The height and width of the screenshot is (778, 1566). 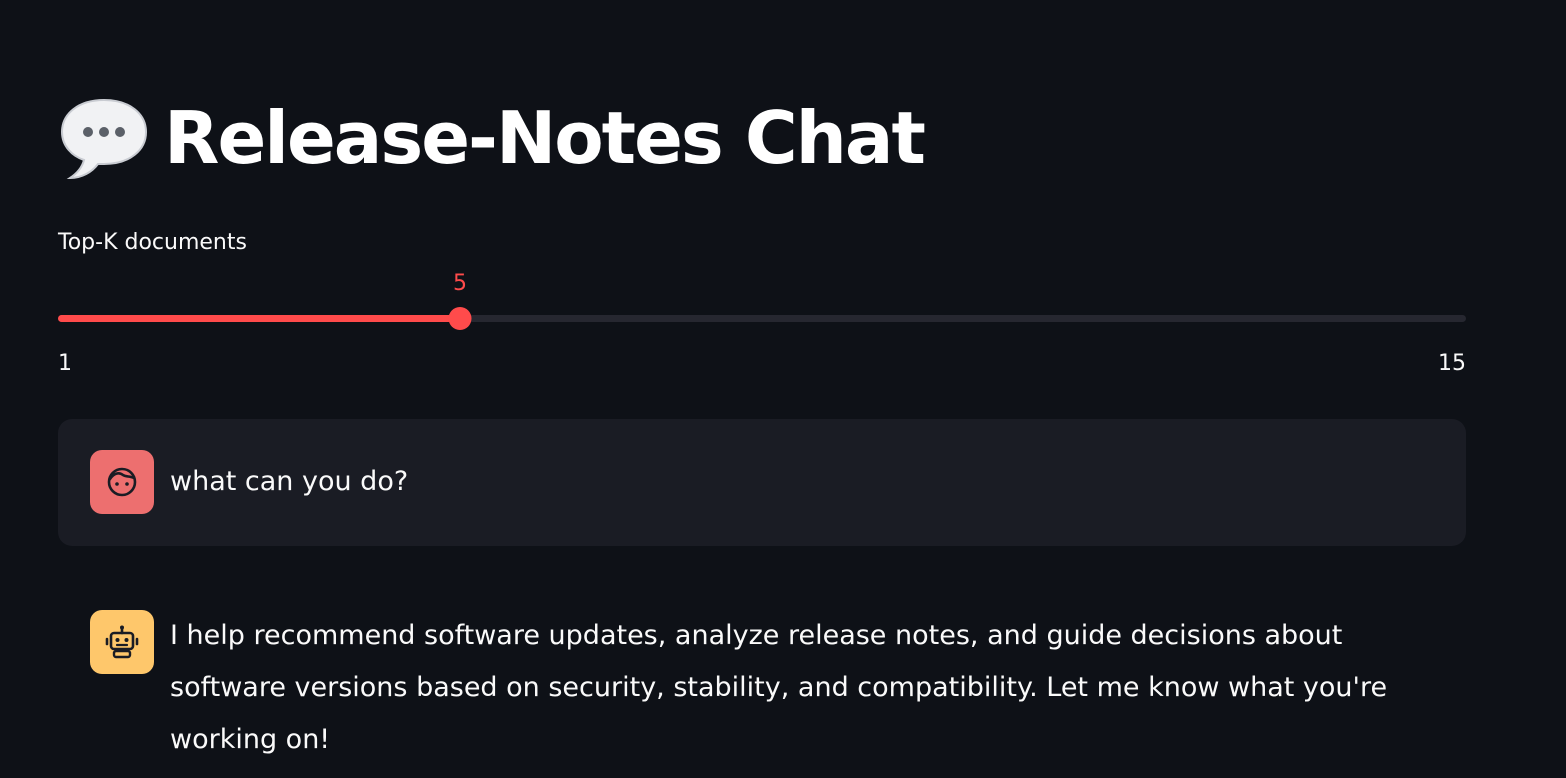 I want to click on slider-thumb, so click(x=460, y=318).